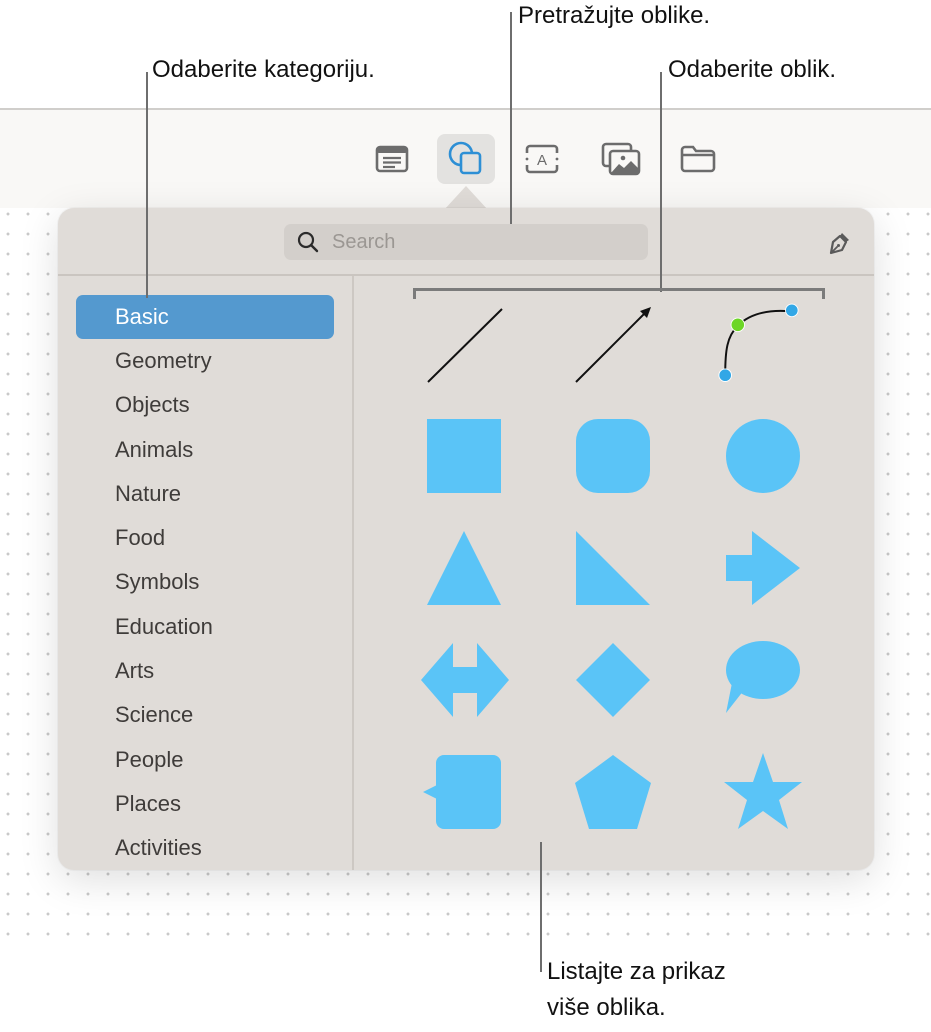 Image resolution: width=931 pixels, height=1032 pixels. What do you see at coordinates (737, 324) in the screenshot?
I see `curve-control-point` at bounding box center [737, 324].